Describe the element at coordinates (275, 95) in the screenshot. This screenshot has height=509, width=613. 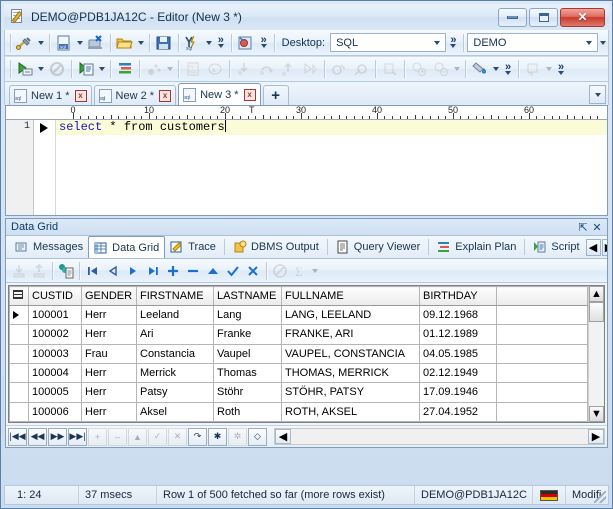
I see `new-tab-button: +` at that location.